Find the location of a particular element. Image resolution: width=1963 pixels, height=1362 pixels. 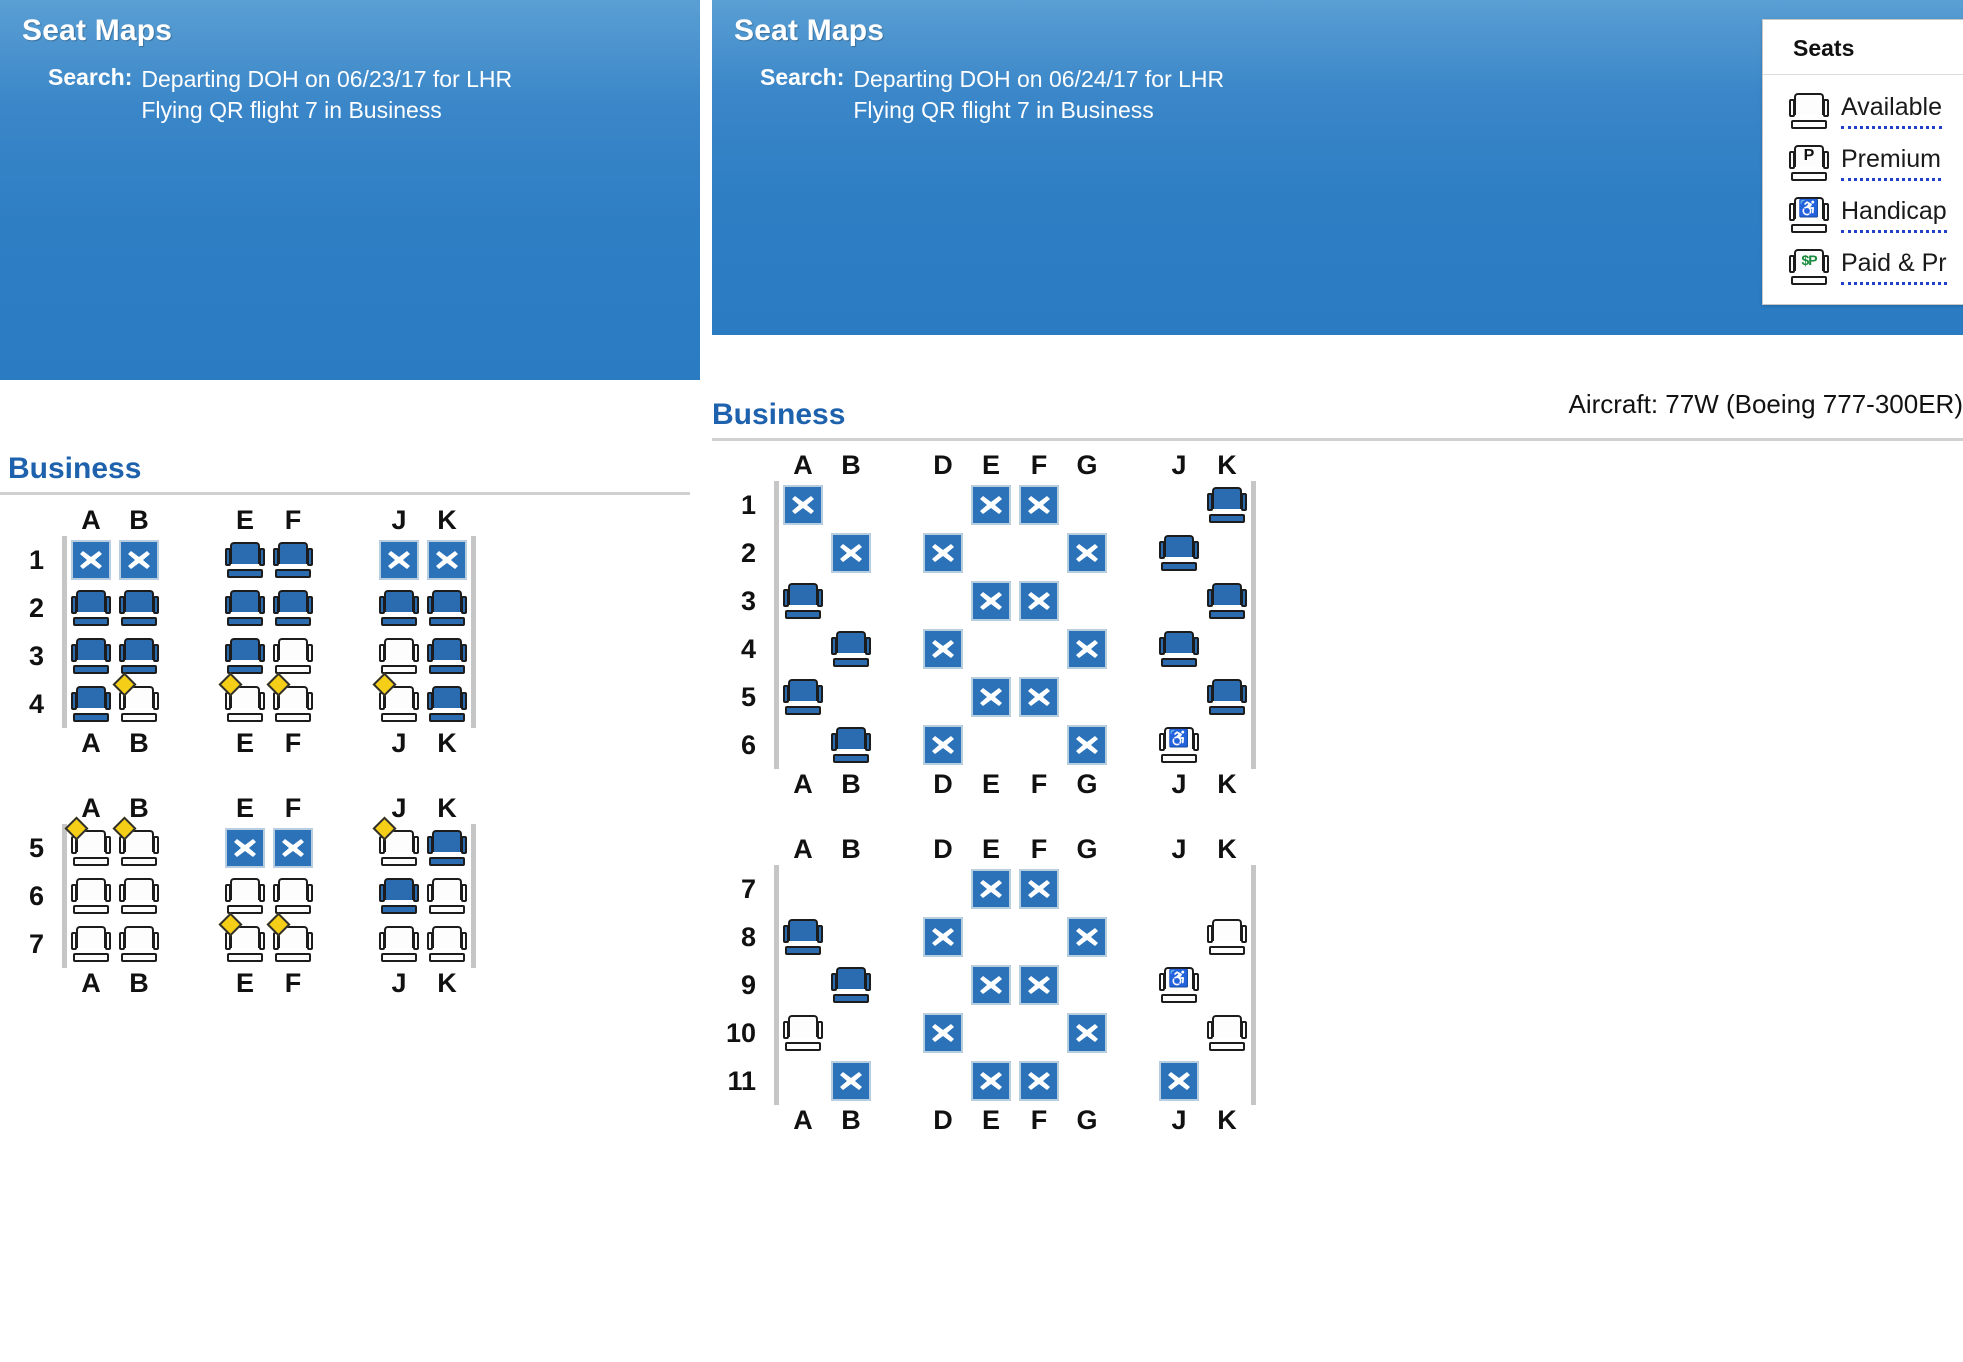

legend-item-handicap: ♿ Handicap is located at coordinates (1876, 215).